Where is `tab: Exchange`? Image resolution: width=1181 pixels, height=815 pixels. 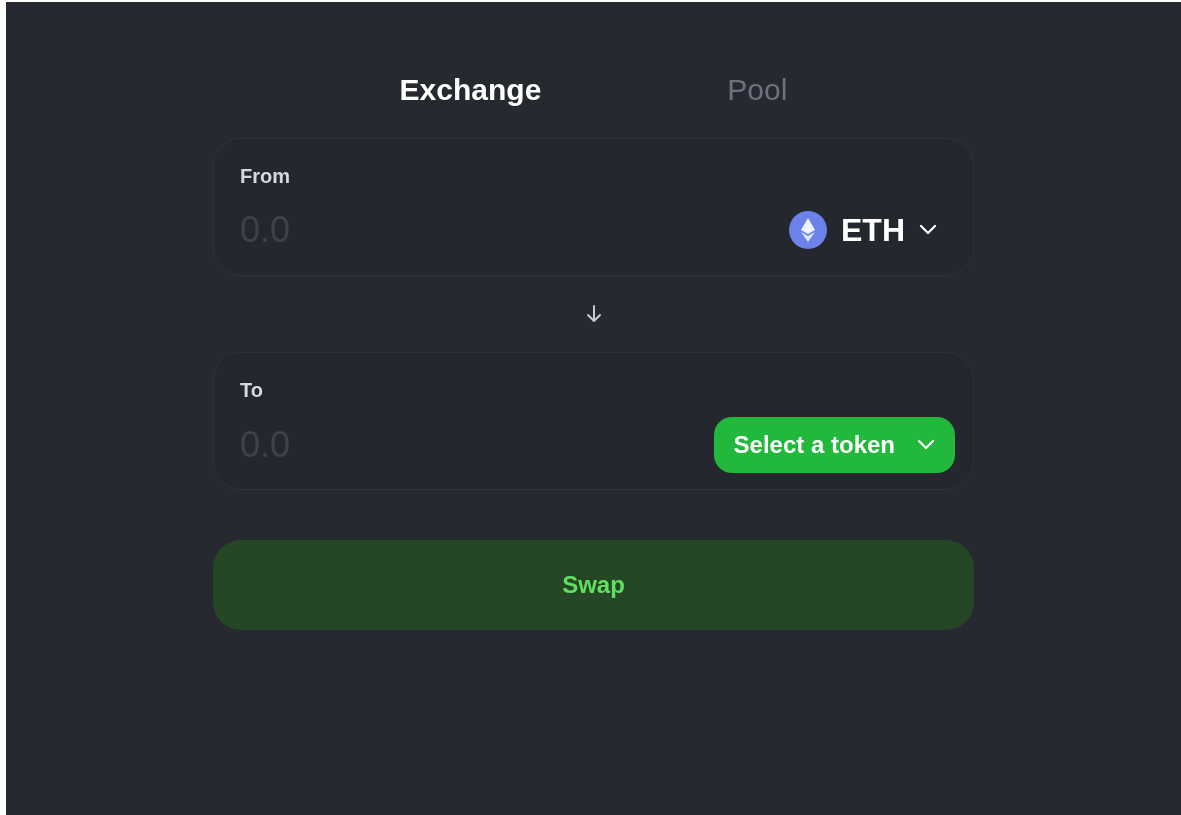
tab: Exchange is located at coordinates (470, 89).